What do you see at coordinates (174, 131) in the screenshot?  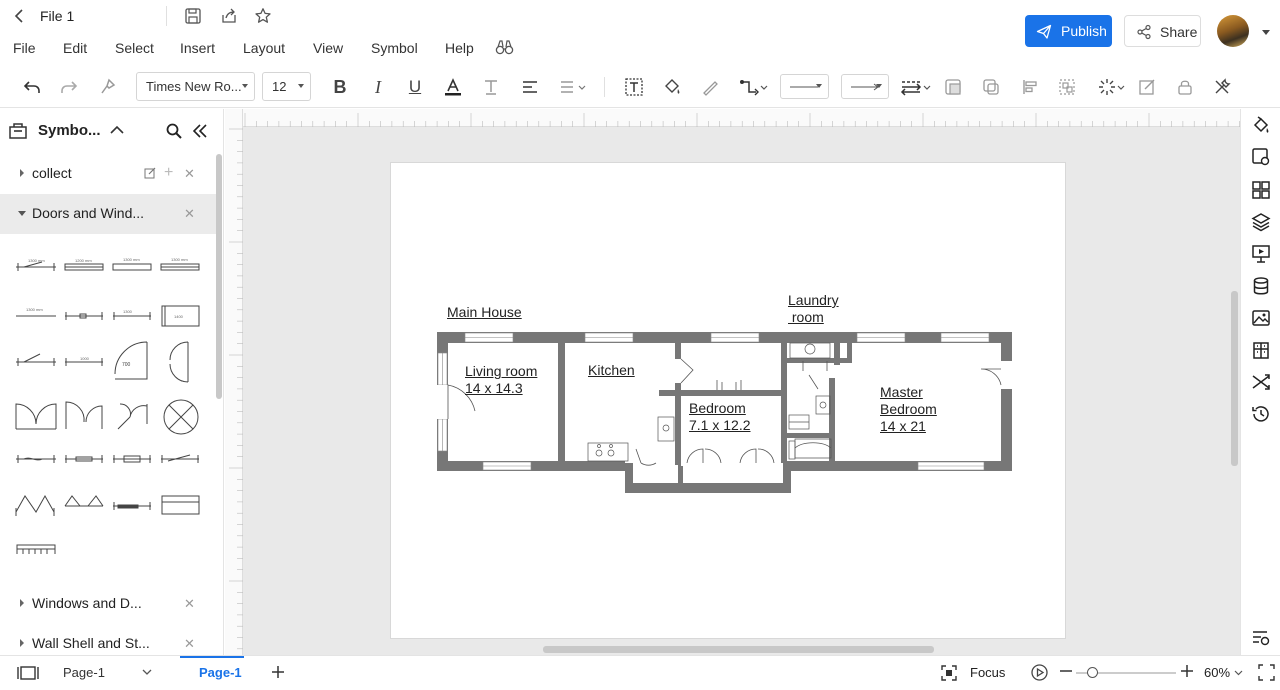 I see `search-icon` at bounding box center [174, 131].